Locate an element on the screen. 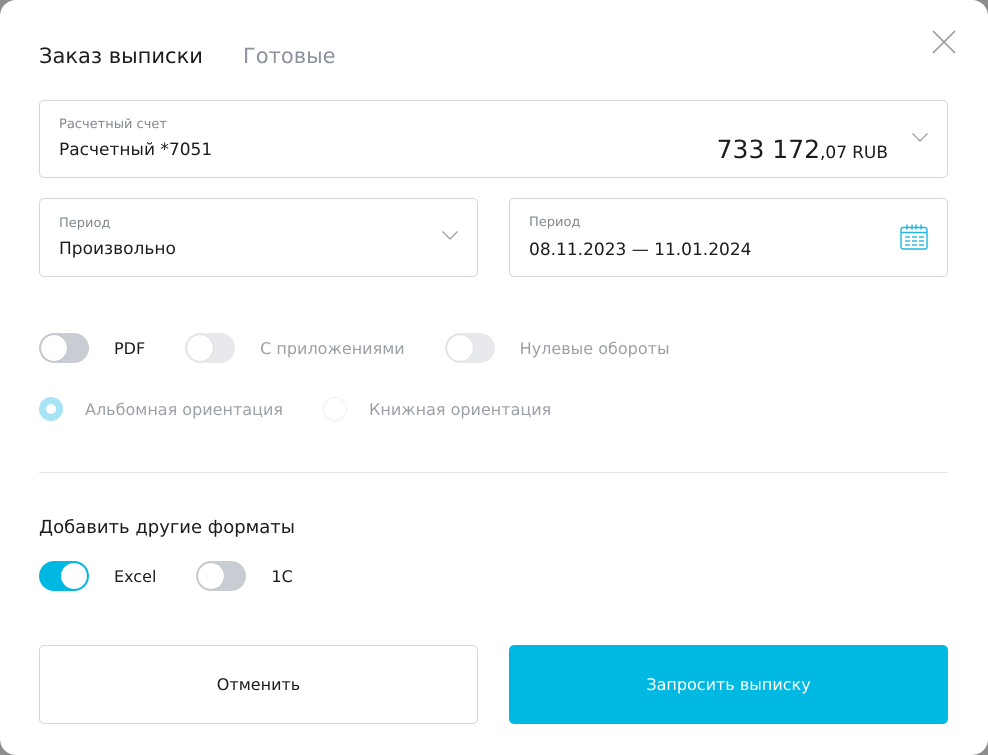  balance-amount: 733 172 is located at coordinates (768, 149).